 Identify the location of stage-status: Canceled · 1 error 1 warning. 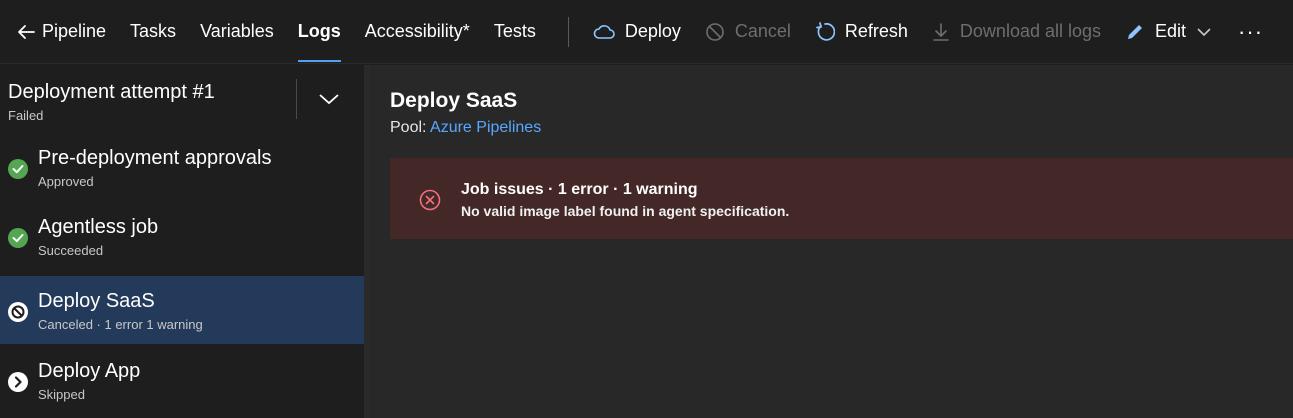
(120, 324).